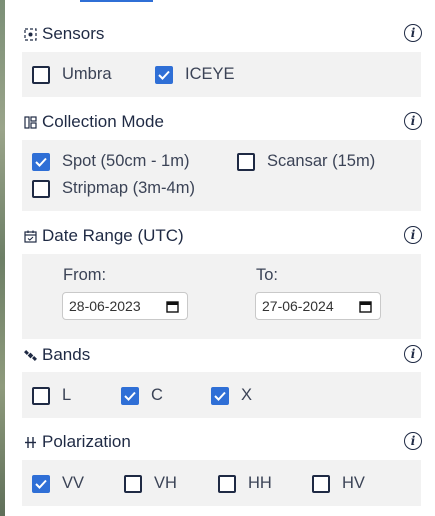  Describe the element at coordinates (245, 483) in the screenshot. I see `polarization-option-hh: HH` at that location.